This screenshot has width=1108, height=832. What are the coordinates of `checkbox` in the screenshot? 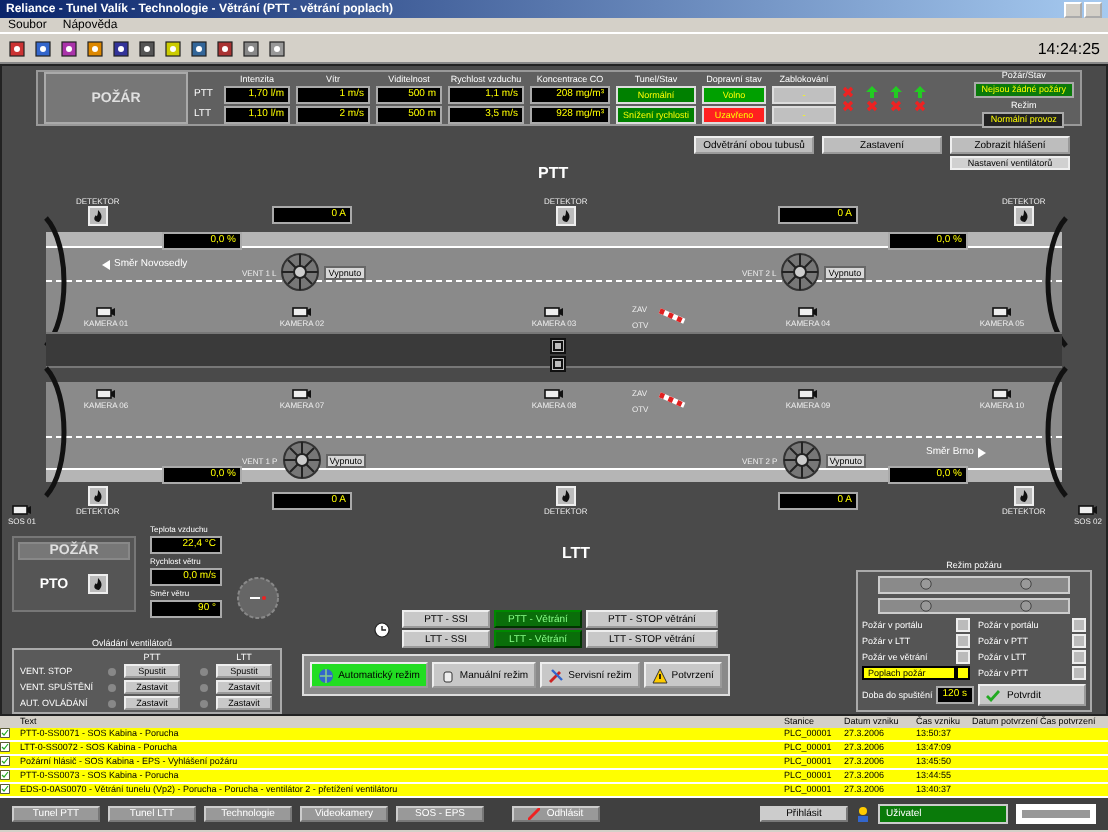 It's located at (963, 673).